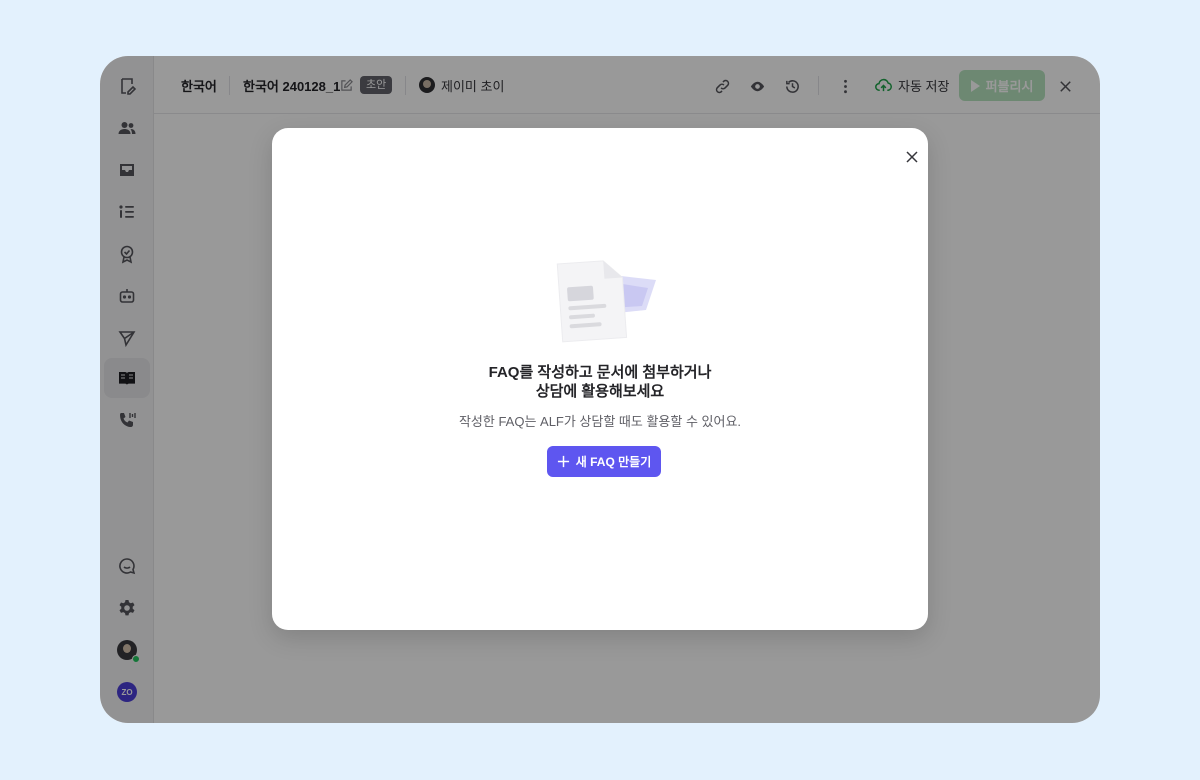  I want to click on modal-close-button, so click(912, 157).